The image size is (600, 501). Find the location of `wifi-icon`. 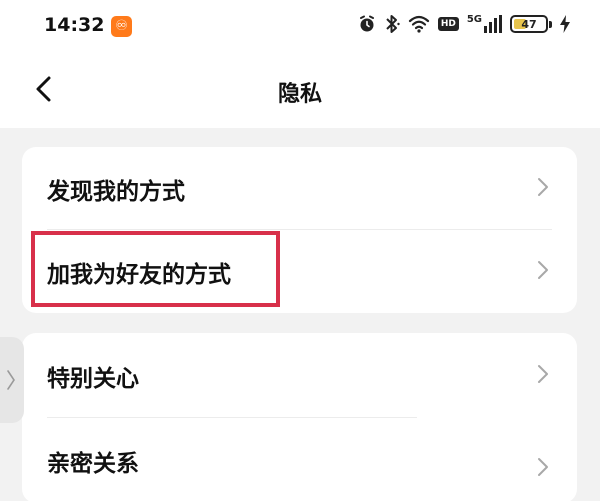

wifi-icon is located at coordinates (419, 24).